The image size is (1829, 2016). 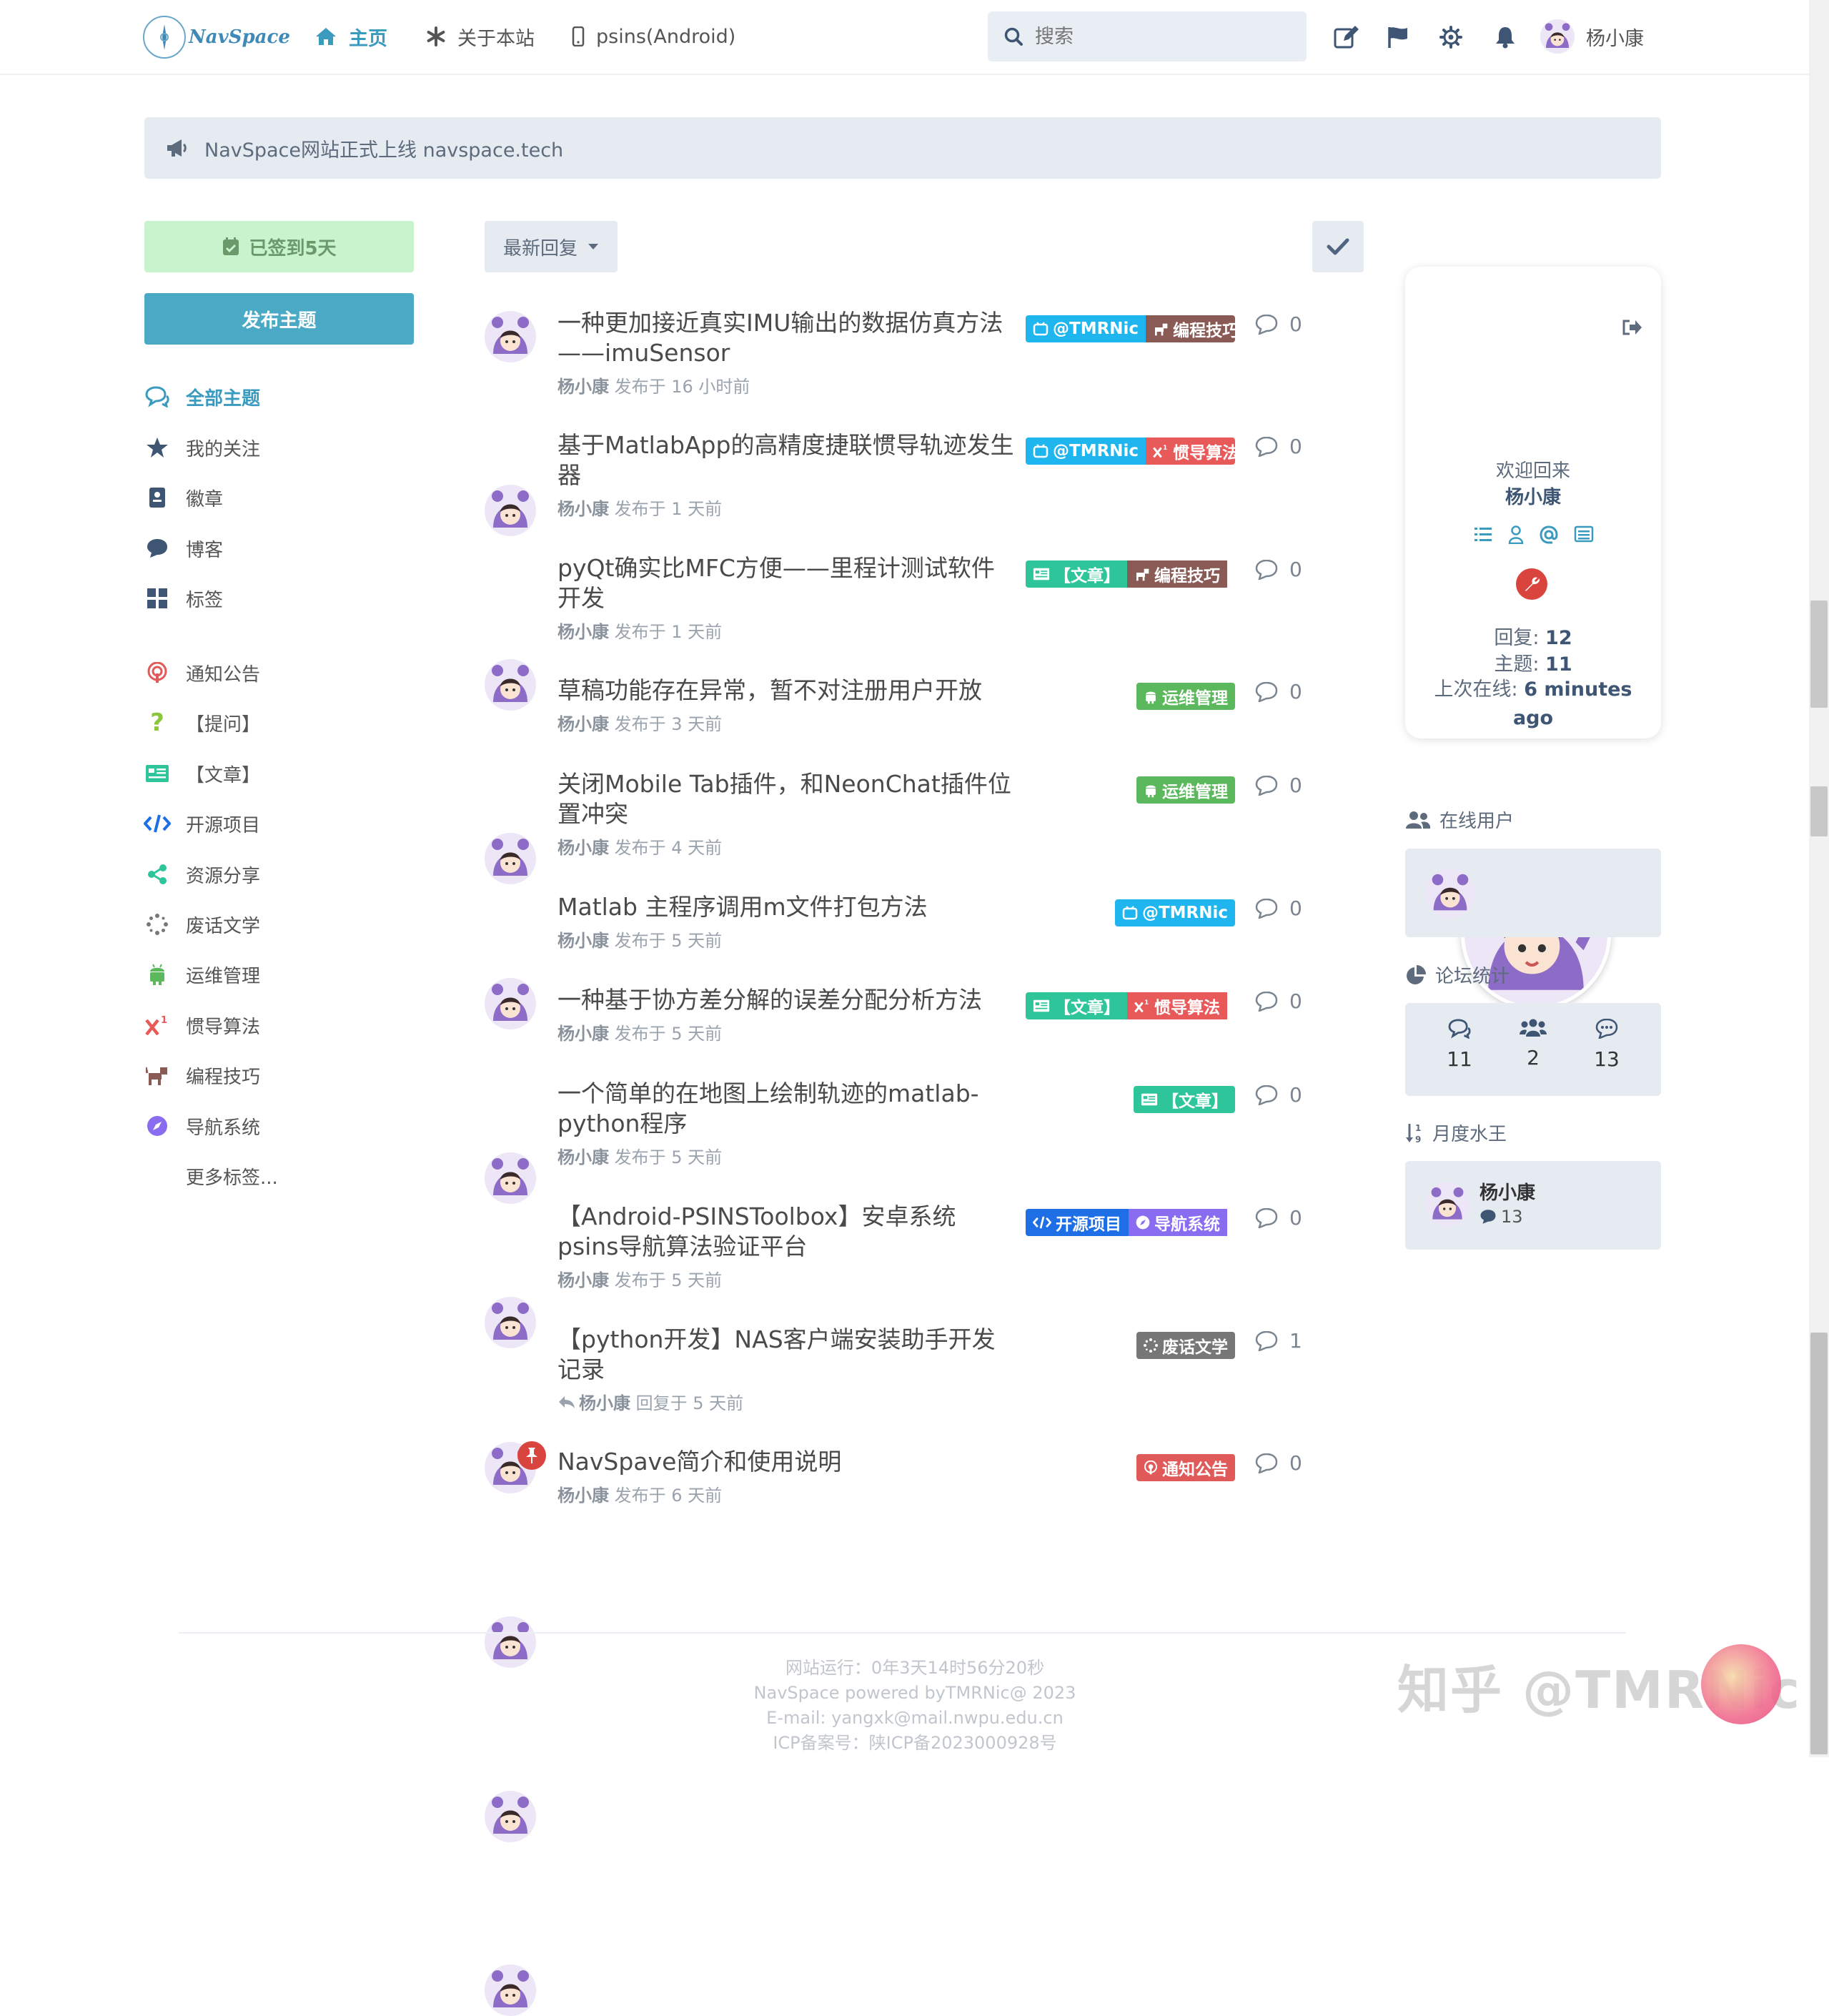 What do you see at coordinates (914, 1743) in the screenshot?
I see `footer-icp: ICP备案号：陕ICP备2023000928号` at bounding box center [914, 1743].